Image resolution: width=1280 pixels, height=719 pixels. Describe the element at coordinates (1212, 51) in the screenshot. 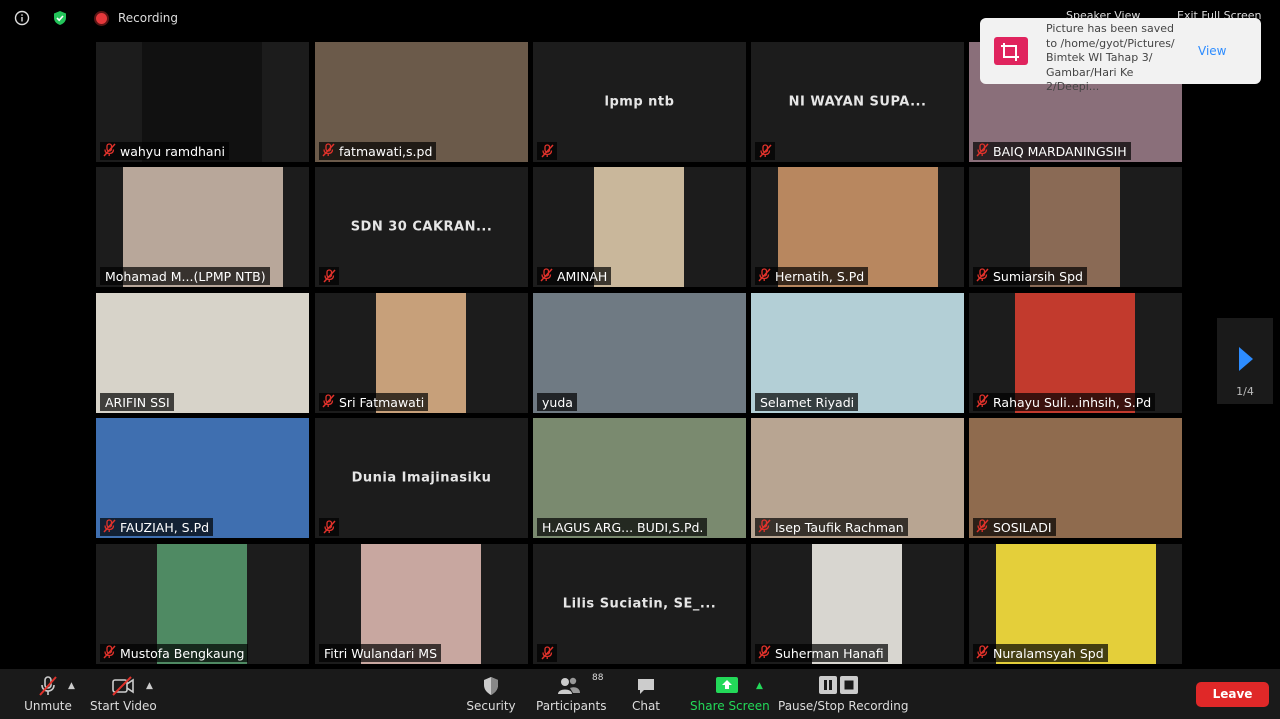

I see `toast-view-link: View` at that location.